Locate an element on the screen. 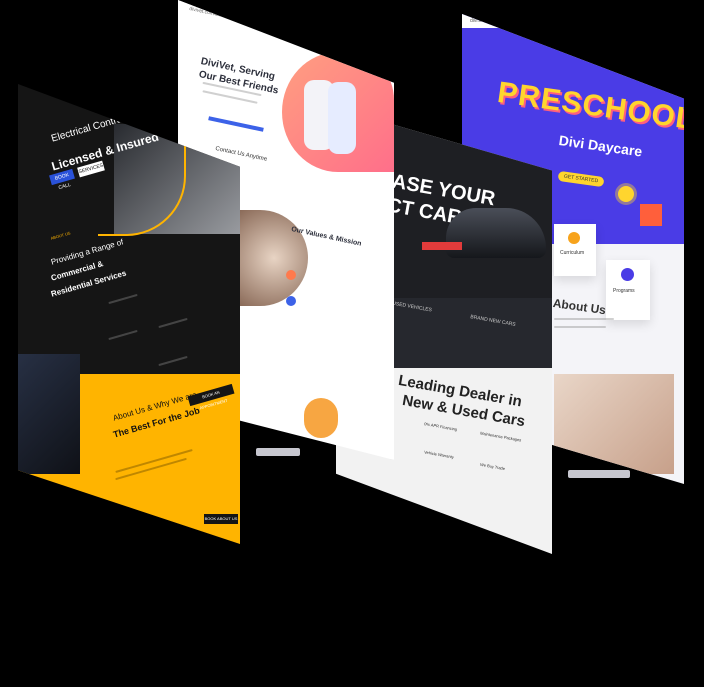 This screenshot has width=704, height=687. heart-icon is located at coordinates (291, 301).